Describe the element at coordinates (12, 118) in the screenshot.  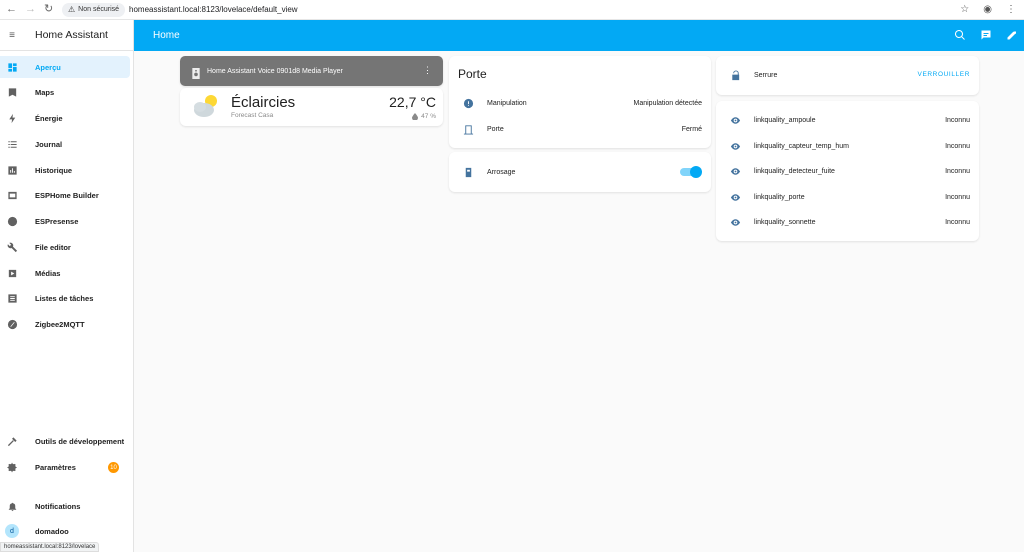
I see `lightning-icon` at that location.